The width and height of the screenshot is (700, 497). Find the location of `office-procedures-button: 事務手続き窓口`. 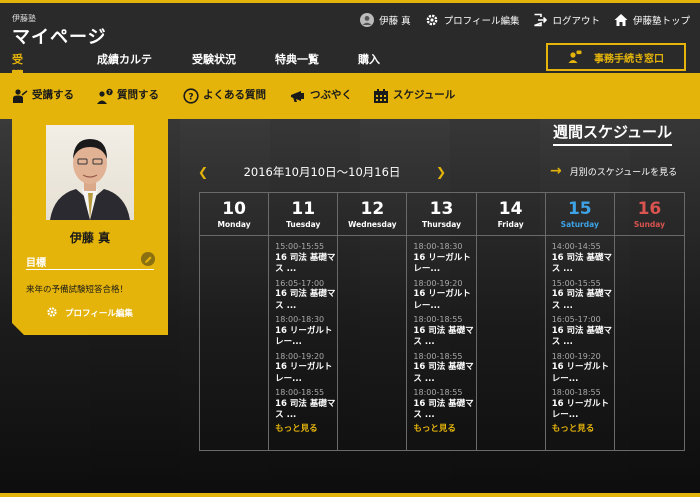

office-procedures-button: 事務手続き窓口 is located at coordinates (616, 57).